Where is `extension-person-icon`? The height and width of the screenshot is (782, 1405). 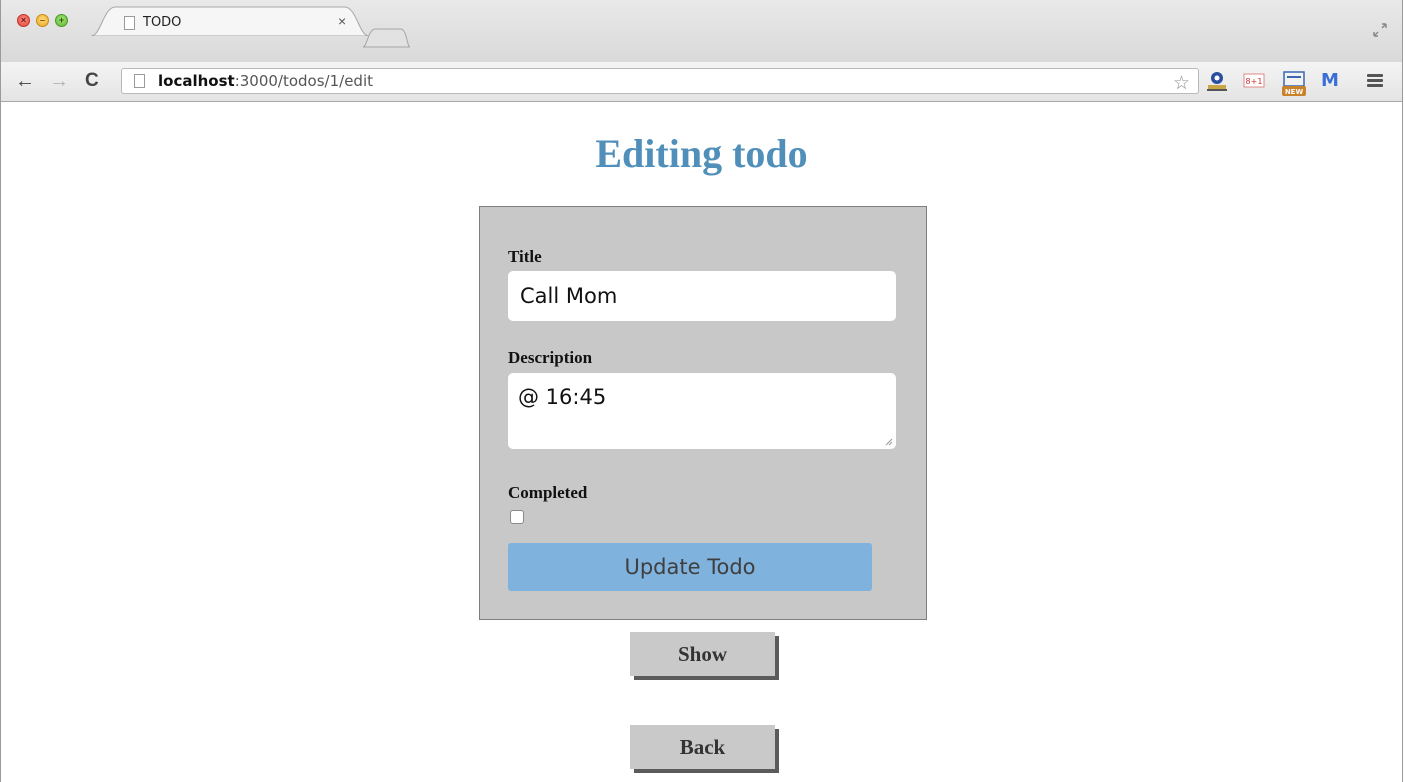
extension-person-icon is located at coordinates (1217, 82).